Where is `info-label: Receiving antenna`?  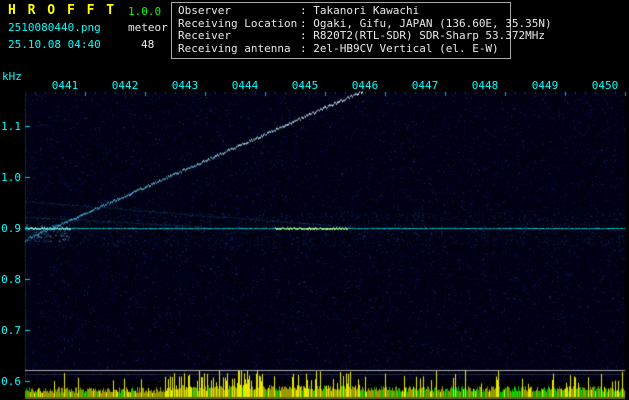
info-label: Receiving antenna is located at coordinates (234, 48).